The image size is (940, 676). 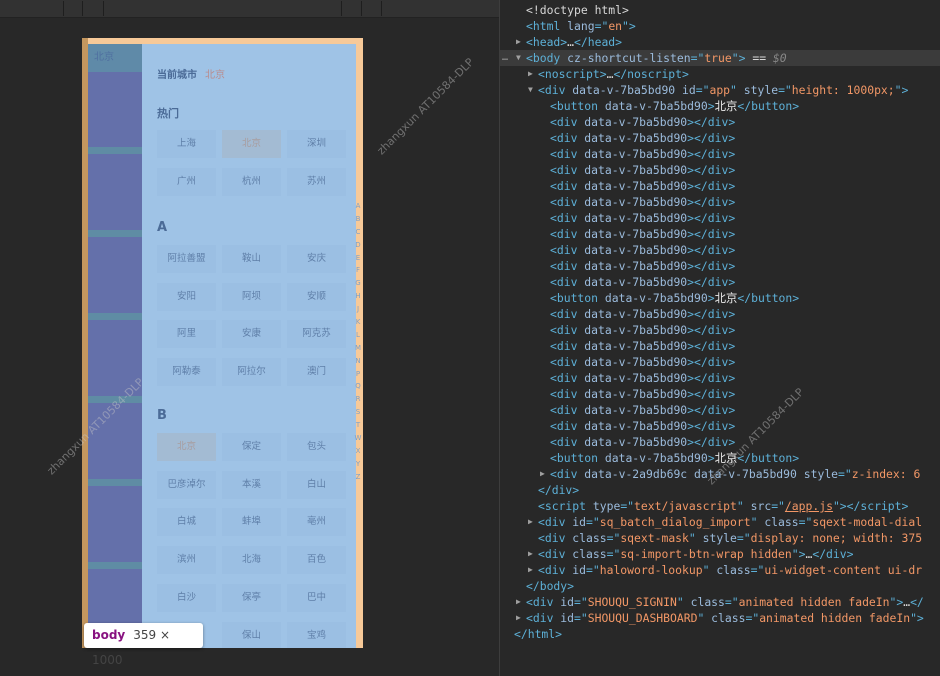 I want to click on index-letter: Z, so click(x=358, y=479).